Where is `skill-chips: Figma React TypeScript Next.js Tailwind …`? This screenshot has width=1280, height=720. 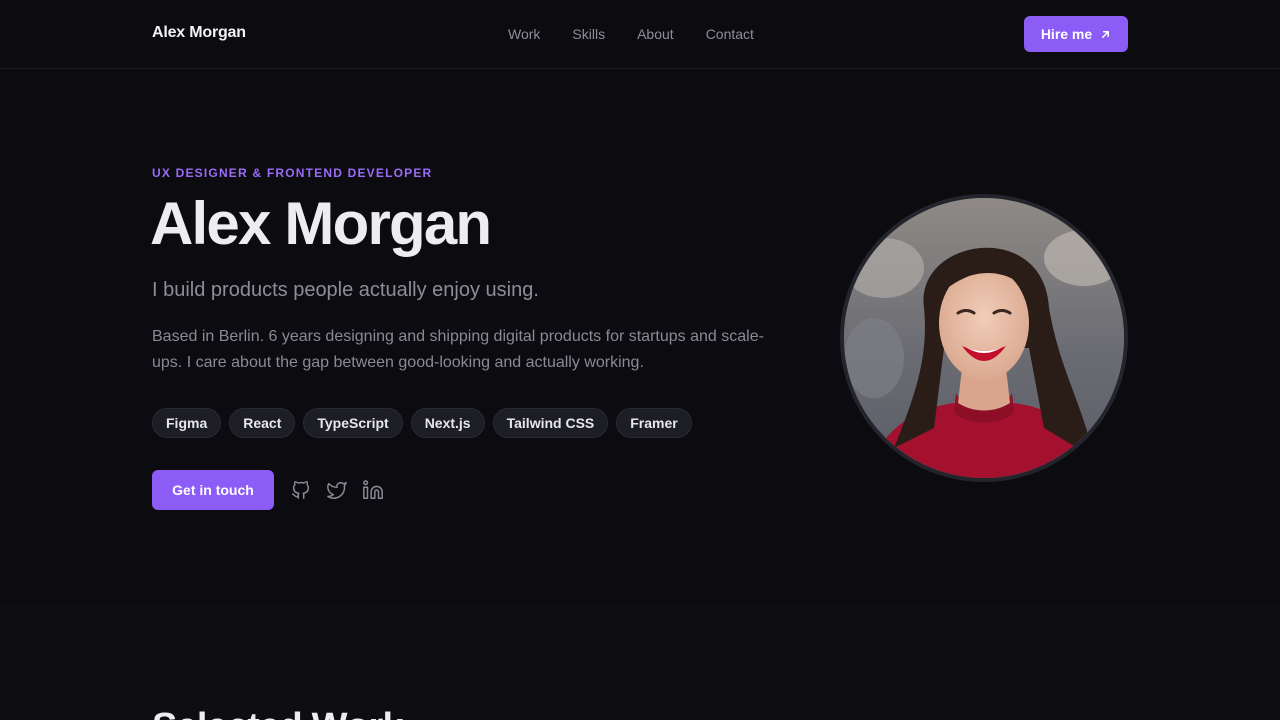 skill-chips: Figma React TypeScript Next.js Tailwind … is located at coordinates (422, 423).